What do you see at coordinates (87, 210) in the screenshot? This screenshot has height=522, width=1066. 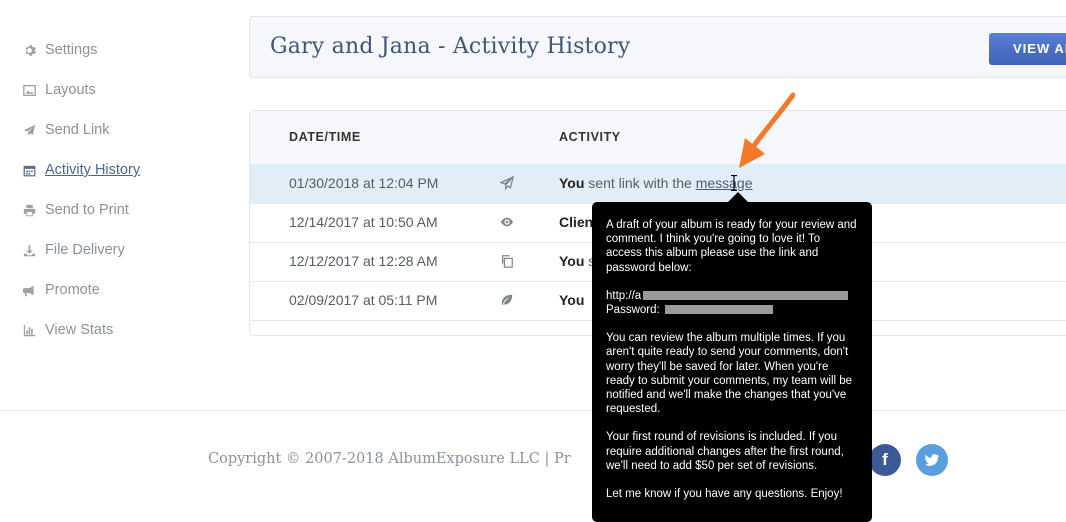 I see `sidebar-item-label: Send to Print` at bounding box center [87, 210].